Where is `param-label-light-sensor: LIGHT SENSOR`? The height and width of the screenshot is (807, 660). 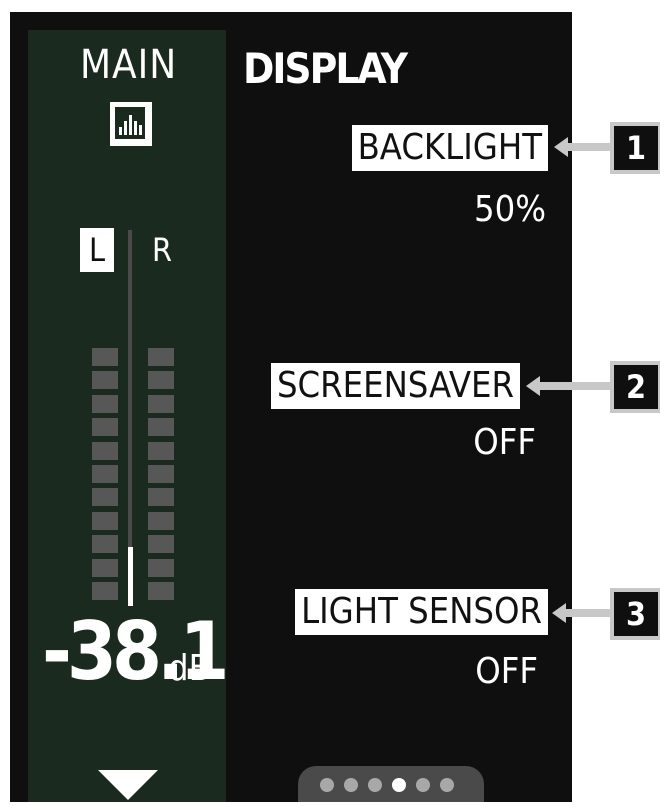
param-label-light-sensor: LIGHT SENSOR is located at coordinates (421, 612).